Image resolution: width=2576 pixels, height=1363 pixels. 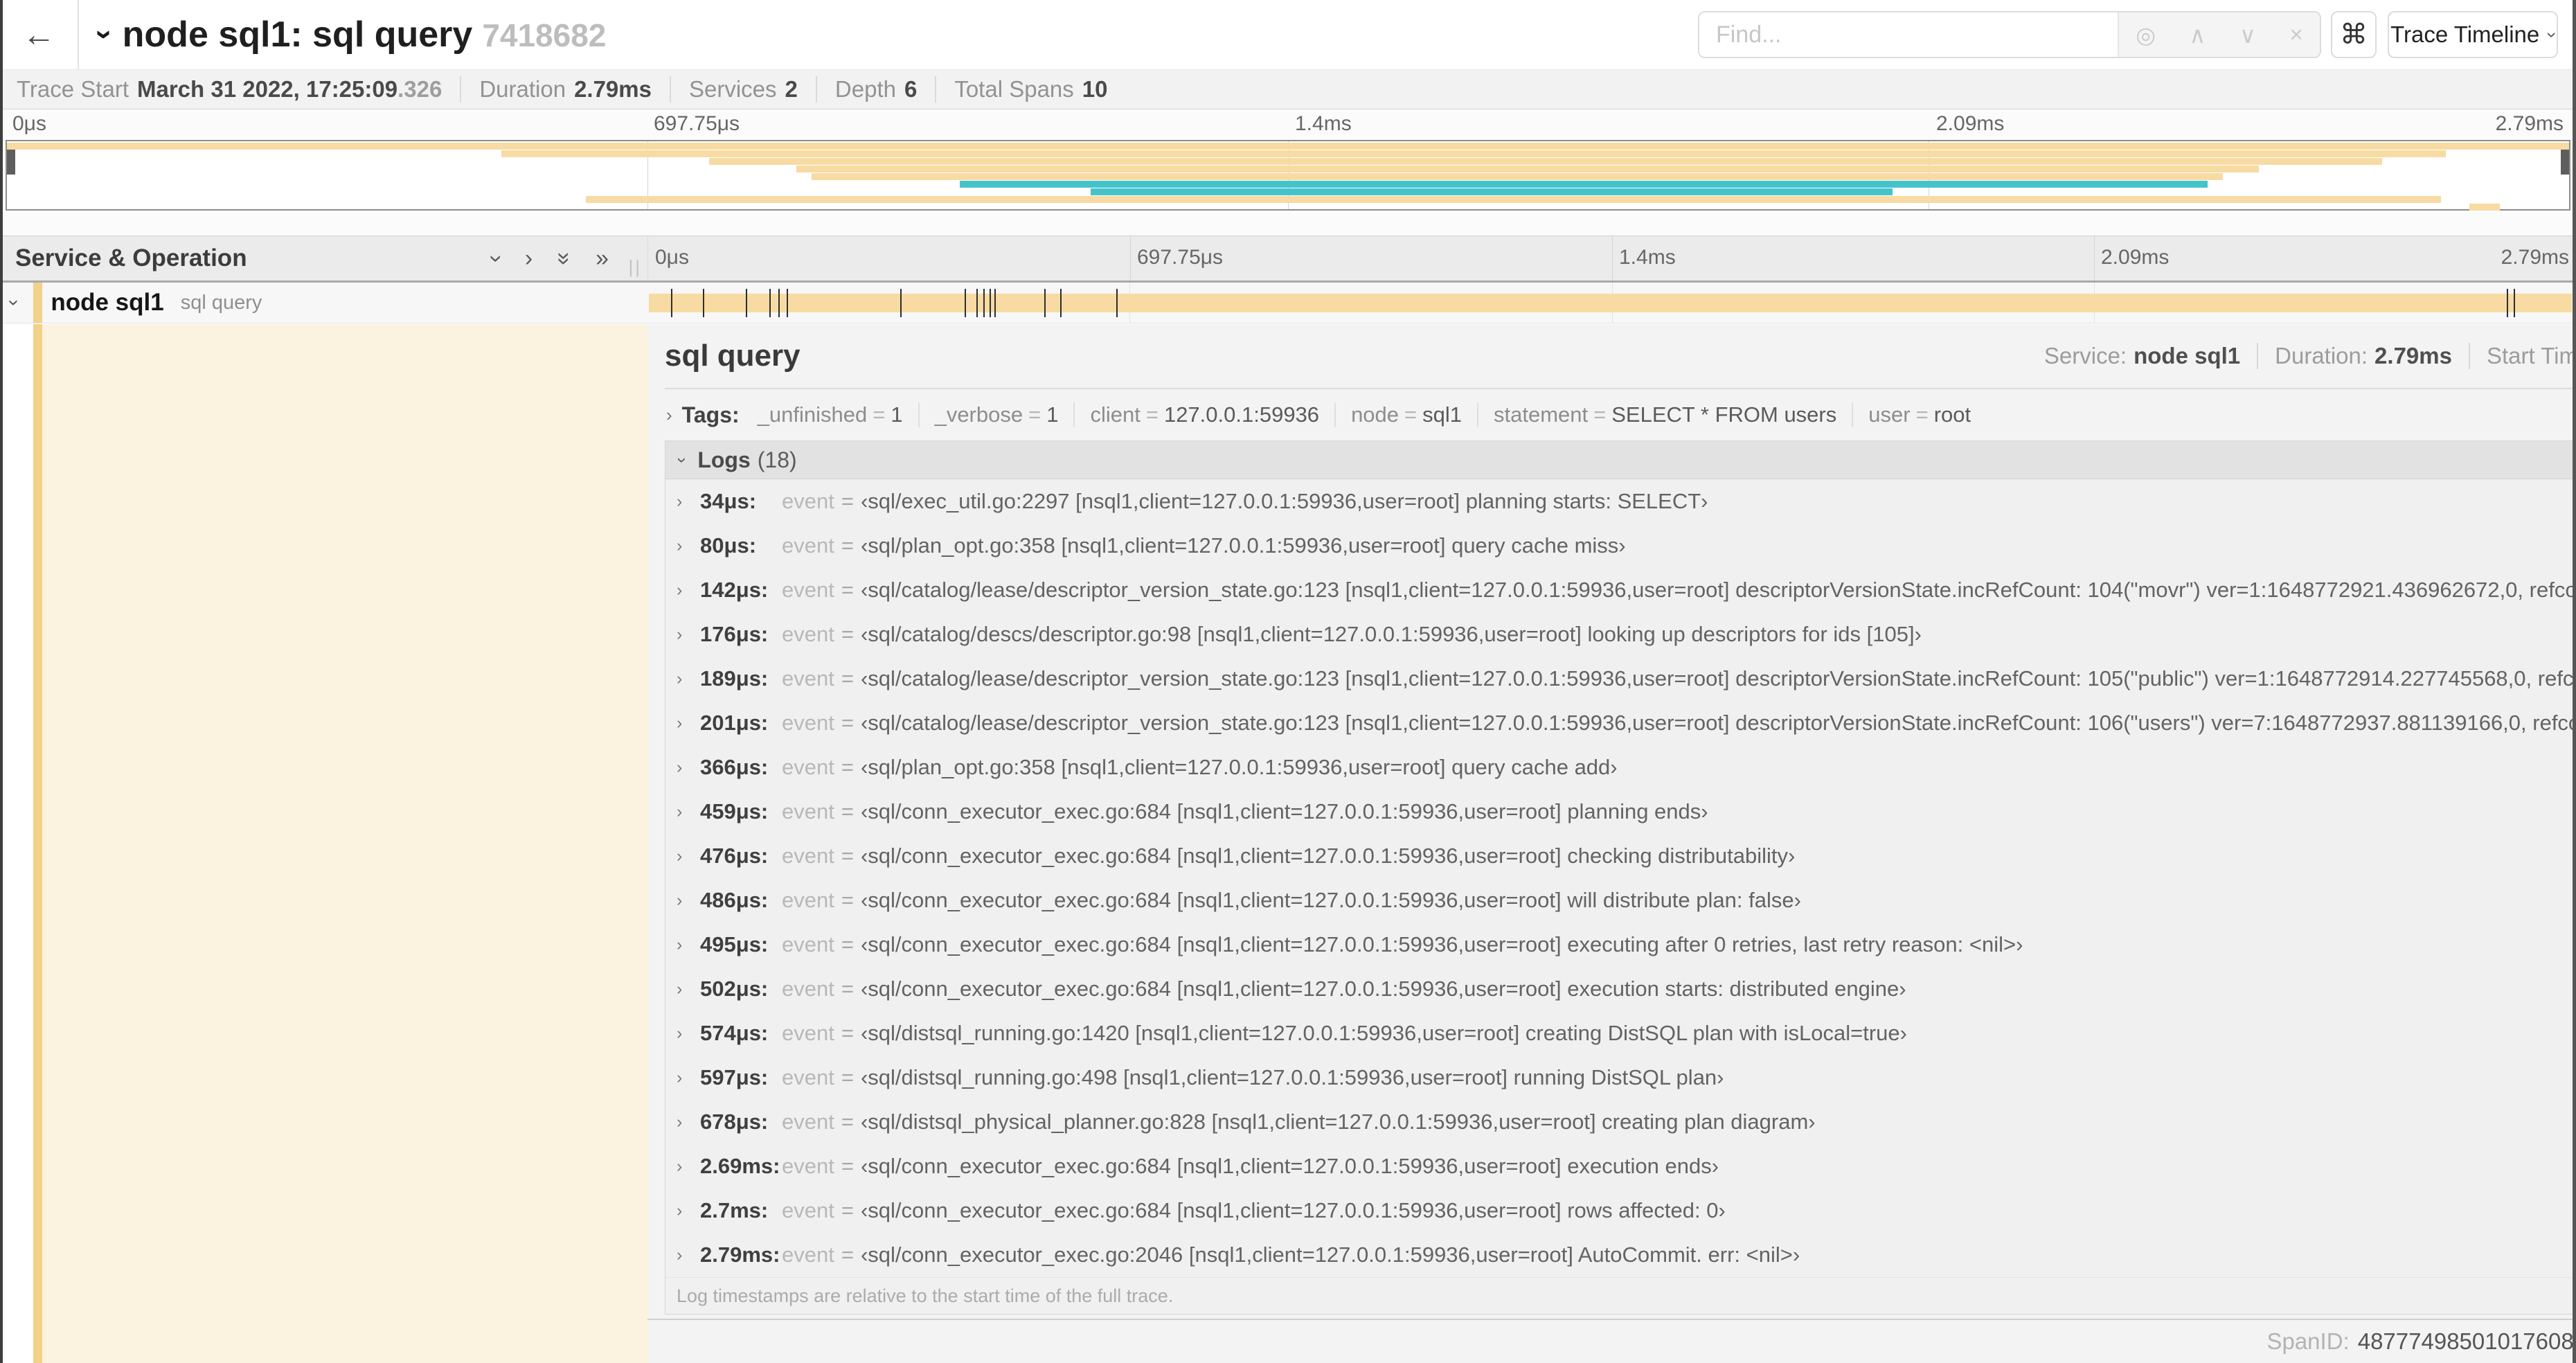 I want to click on keyboard-shortcuts-button: ⌘, so click(x=2354, y=34).